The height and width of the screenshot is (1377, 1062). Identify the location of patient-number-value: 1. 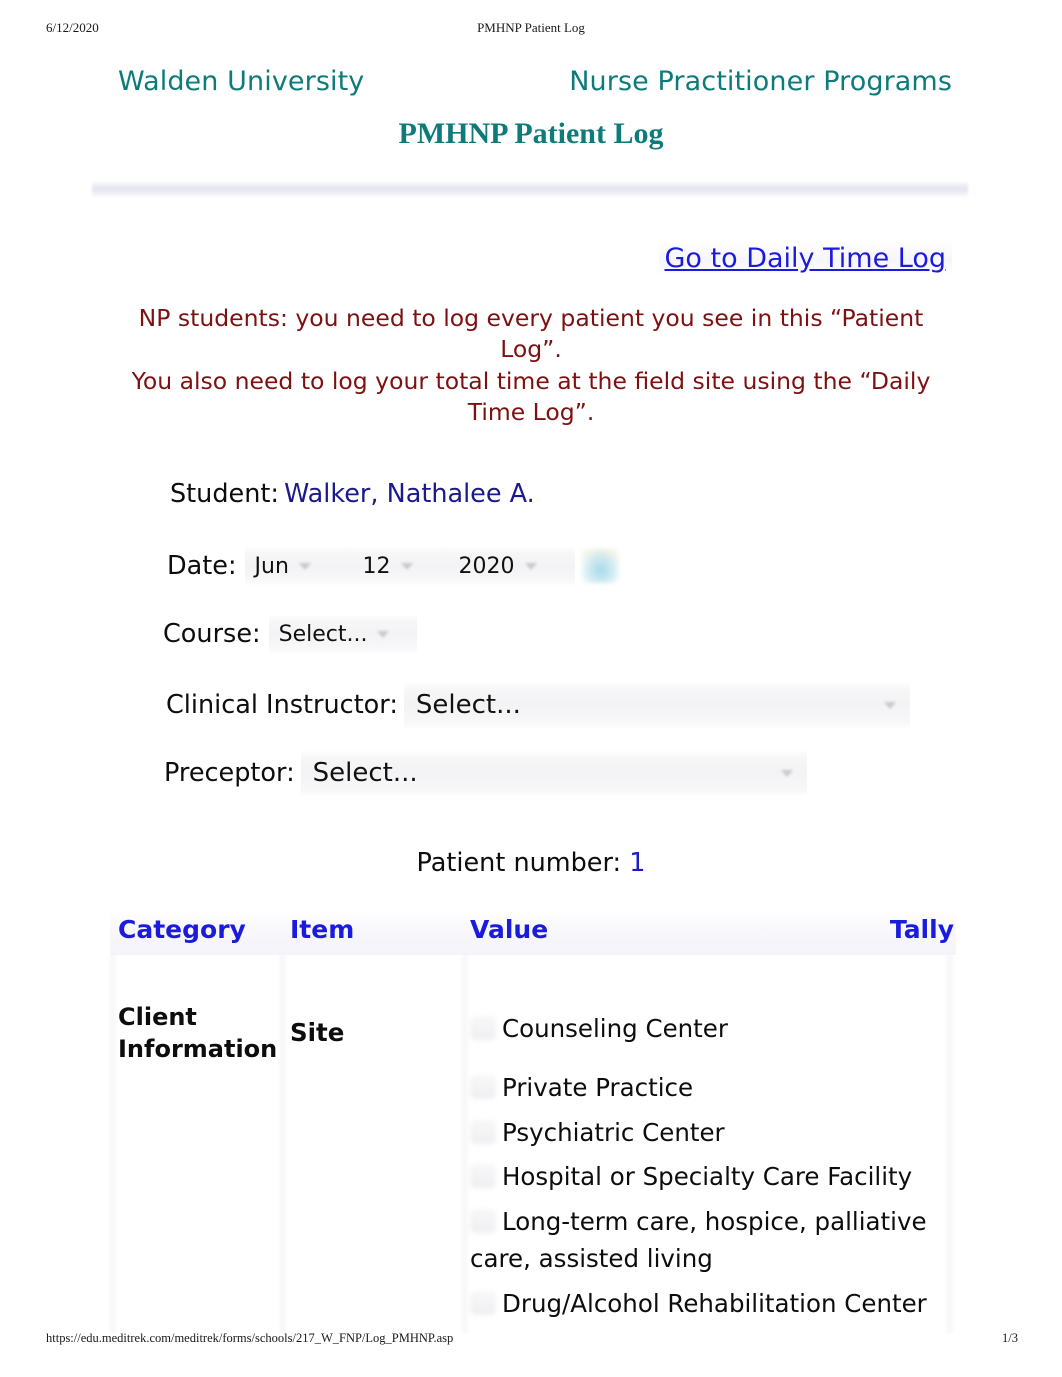
(637, 863).